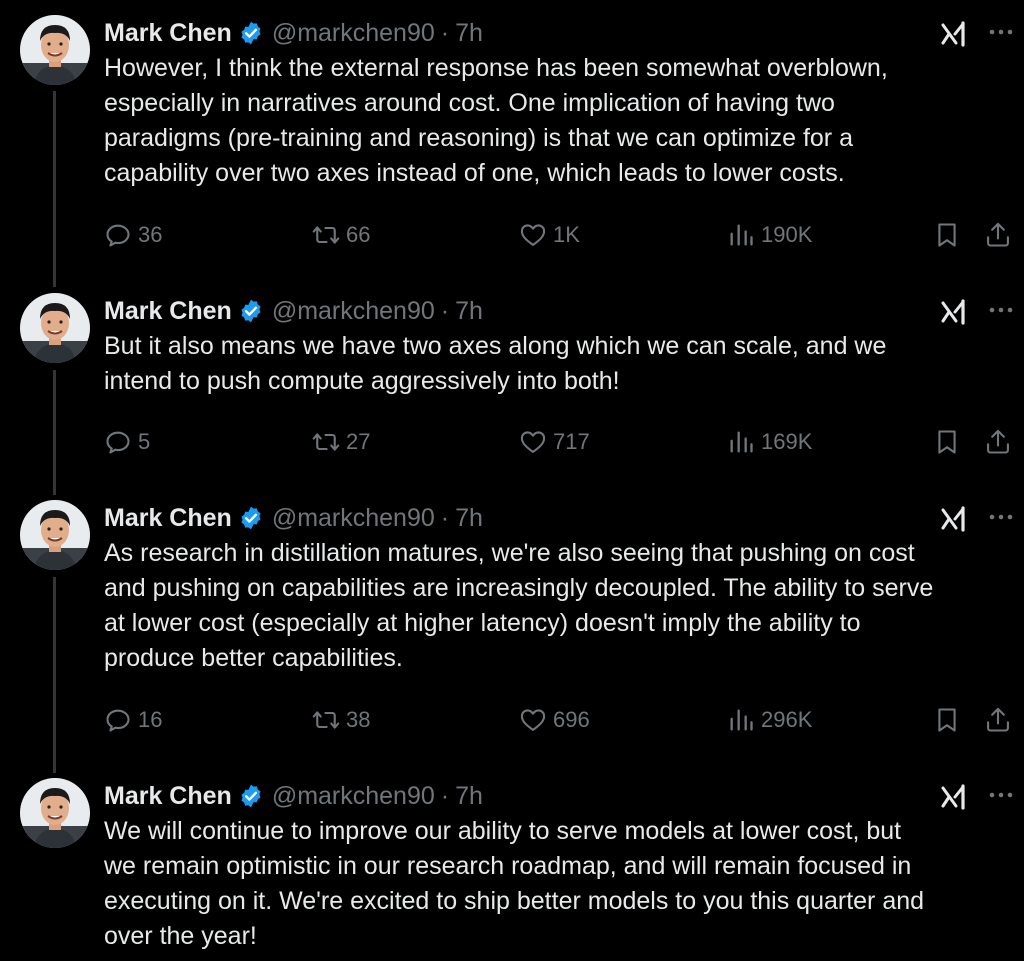 This screenshot has height=961, width=1024. I want to click on reply-count: 36, so click(150, 234).